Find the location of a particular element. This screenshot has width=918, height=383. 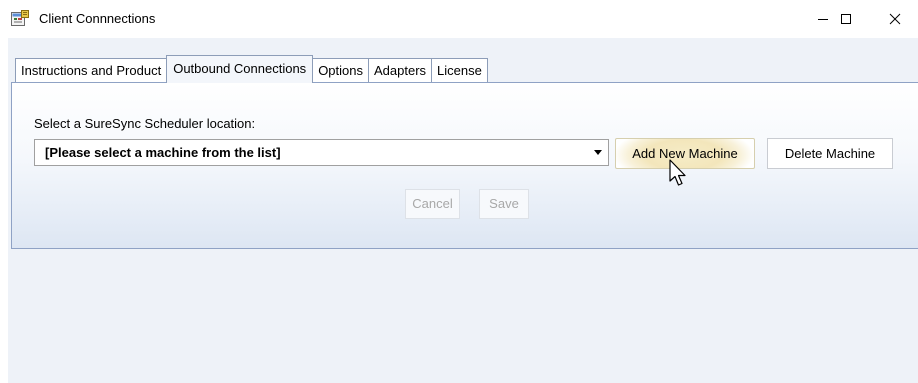

close-button is located at coordinates (895, 19).